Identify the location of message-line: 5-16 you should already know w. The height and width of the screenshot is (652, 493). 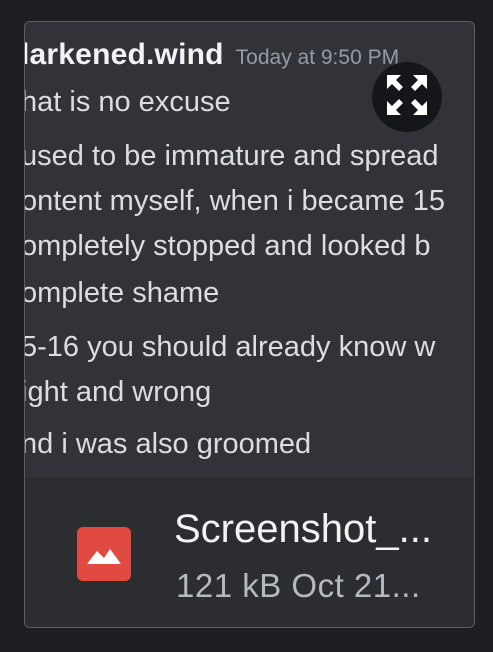
(230, 347).